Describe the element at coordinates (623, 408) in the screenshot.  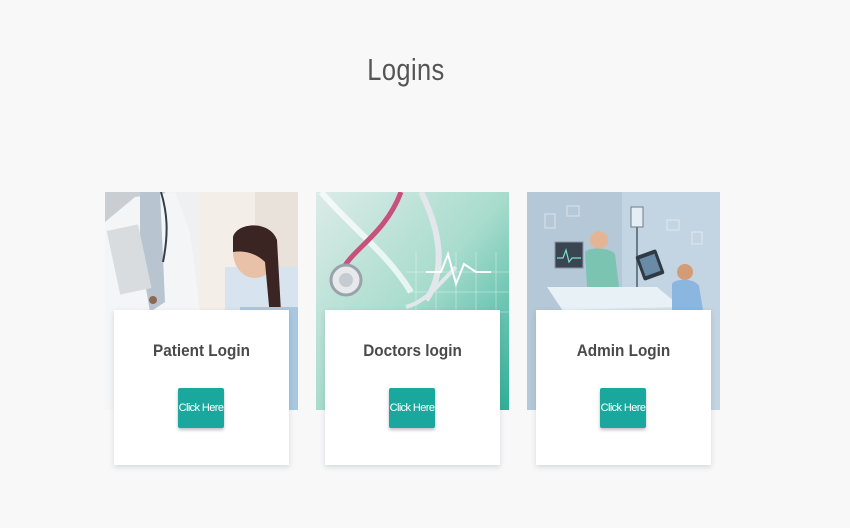
I see `admin-login-button: Click Here` at that location.